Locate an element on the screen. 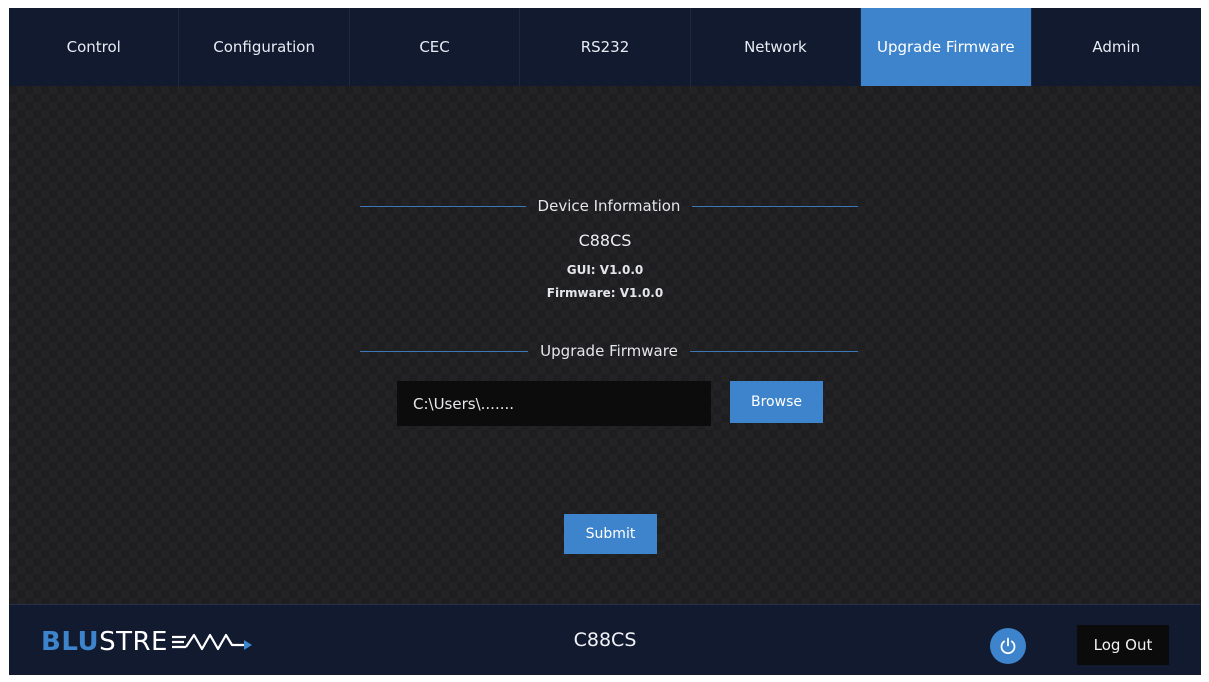 The width and height of the screenshot is (1209, 682). device-information-header: Device Information is located at coordinates (609, 206).